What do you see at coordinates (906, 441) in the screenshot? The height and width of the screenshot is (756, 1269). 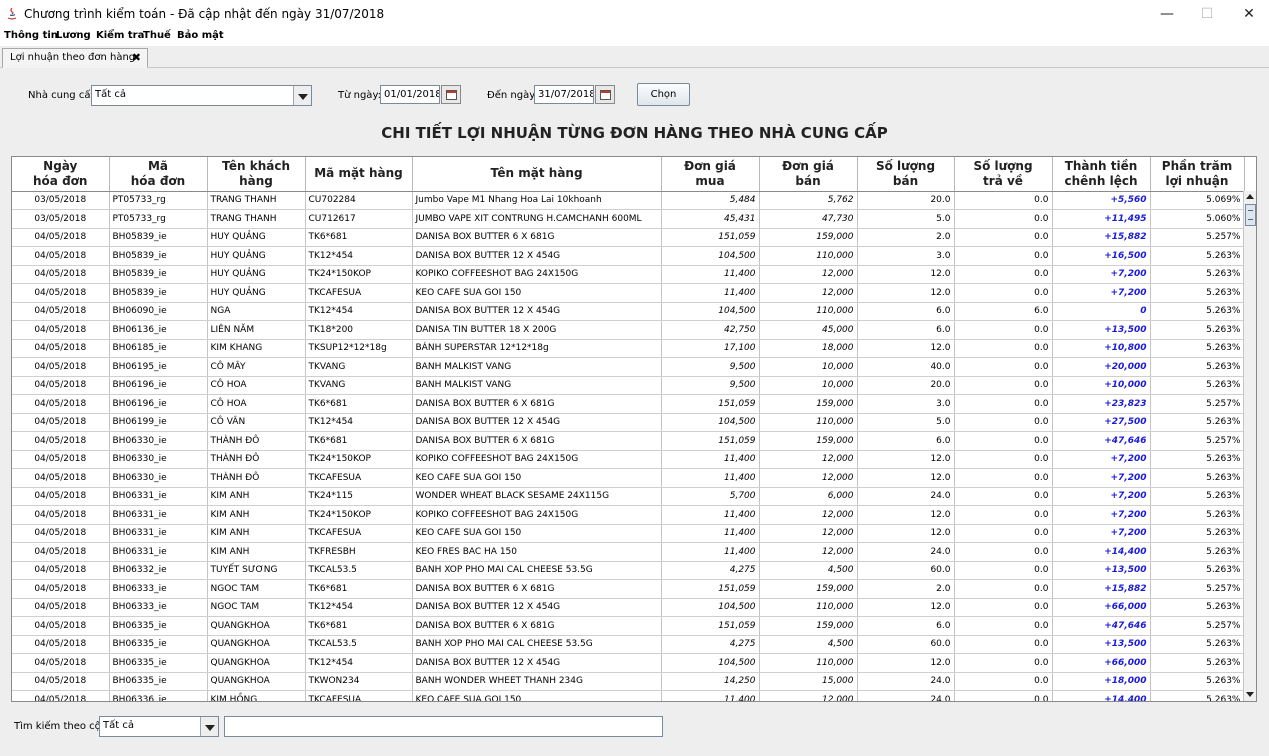 I see `so-luong-ban-cell: 6.0` at bounding box center [906, 441].